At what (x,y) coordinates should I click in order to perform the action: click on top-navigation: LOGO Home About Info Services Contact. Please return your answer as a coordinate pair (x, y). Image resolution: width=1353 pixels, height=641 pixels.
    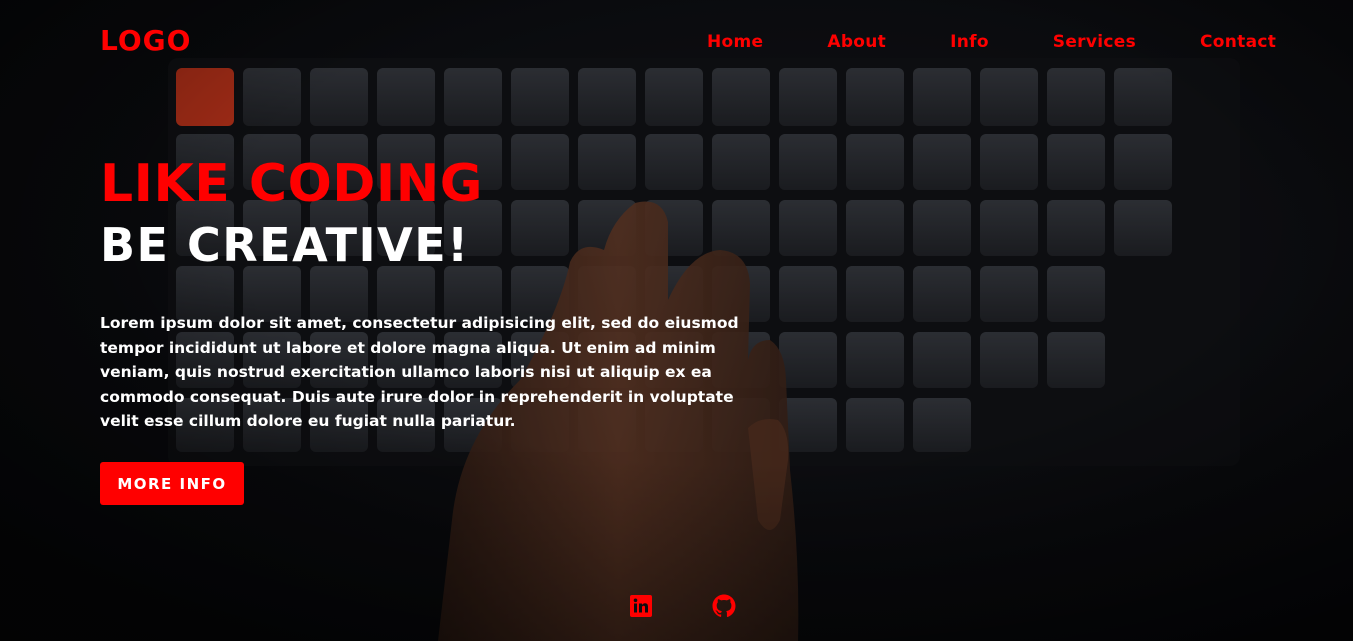
    Looking at the image, I should click on (676, 42).